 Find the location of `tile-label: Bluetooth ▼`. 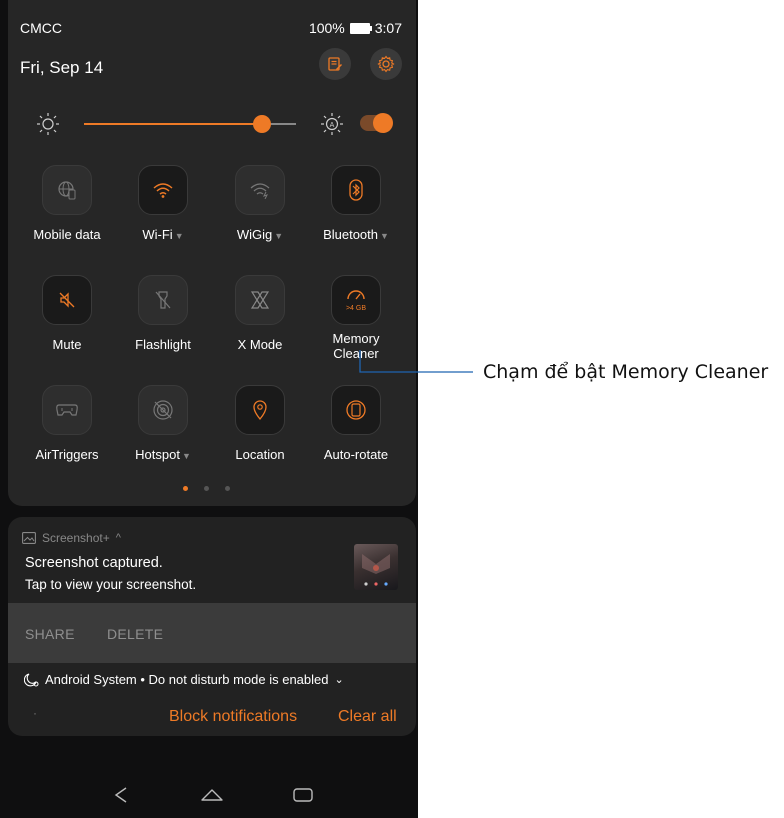

tile-label: Bluetooth ▼ is located at coordinates (356, 234).